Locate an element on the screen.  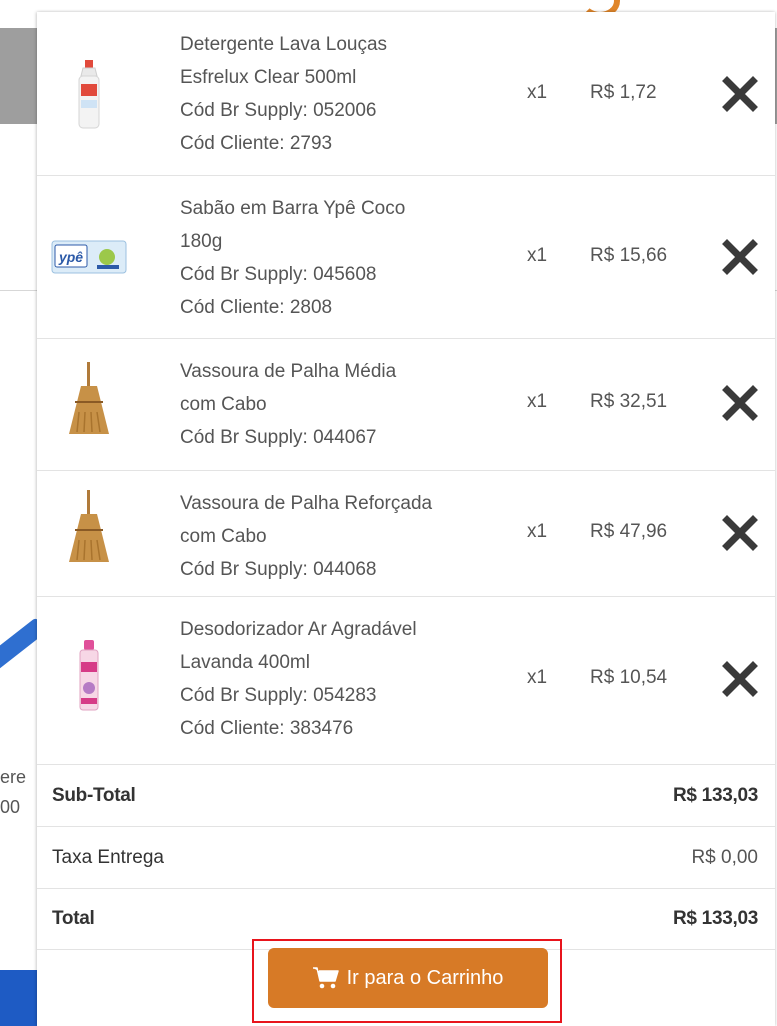
item-name-line: Sabão em Barra Ypê Coco is located at coordinates (293, 208).